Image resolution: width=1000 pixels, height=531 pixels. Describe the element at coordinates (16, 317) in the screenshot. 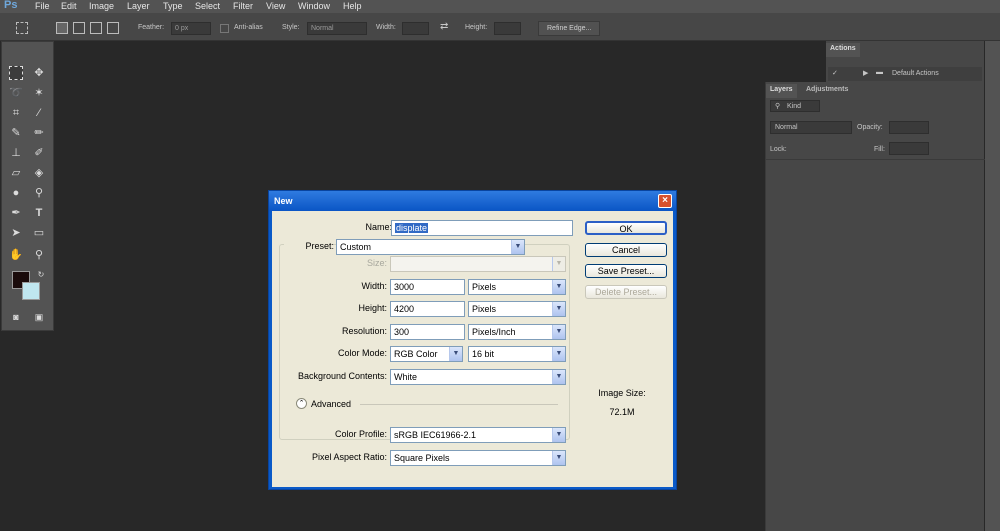

I see `quick-mask-icon: ◙` at that location.